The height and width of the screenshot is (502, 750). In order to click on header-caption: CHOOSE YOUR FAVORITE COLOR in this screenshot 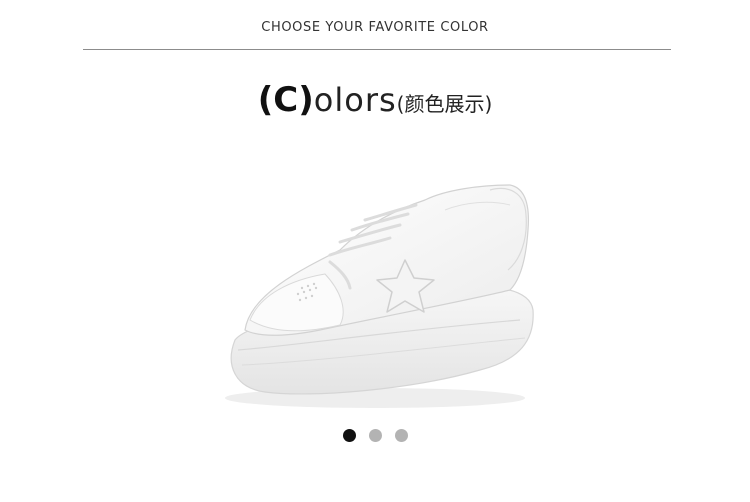, I will do `click(375, 27)`.